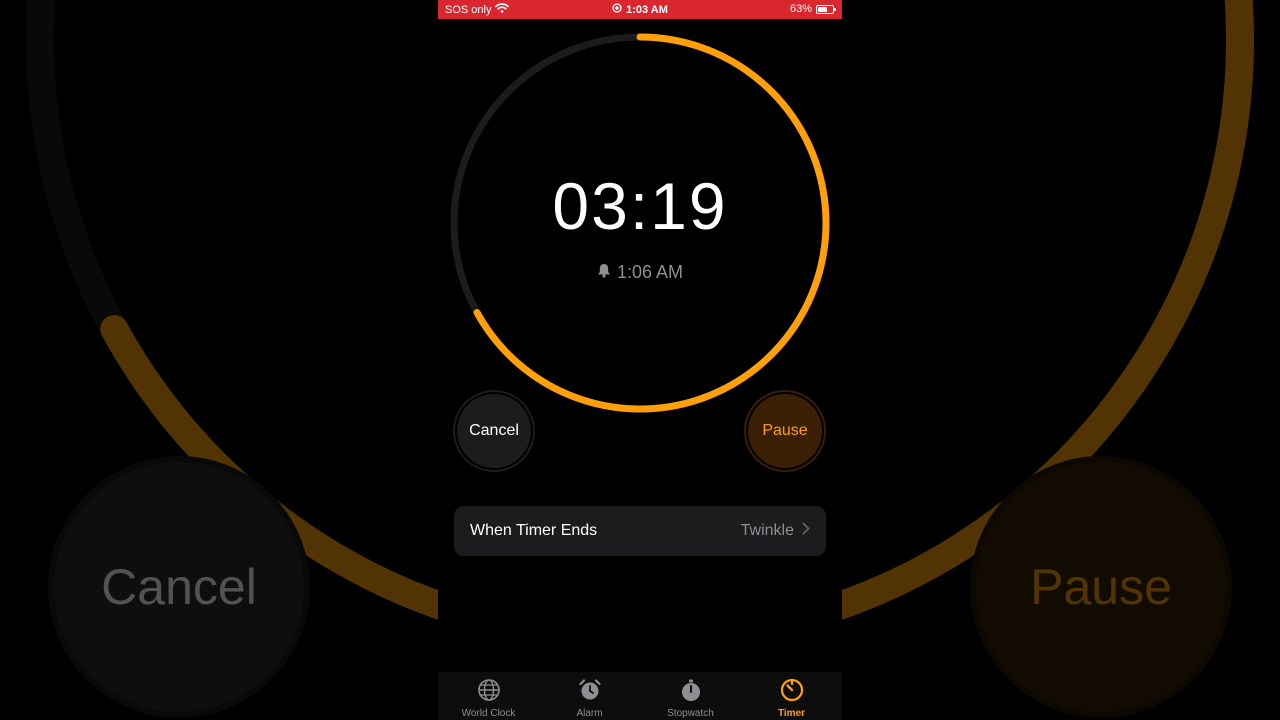  I want to click on background-pause-button: Pause, so click(1101, 587).